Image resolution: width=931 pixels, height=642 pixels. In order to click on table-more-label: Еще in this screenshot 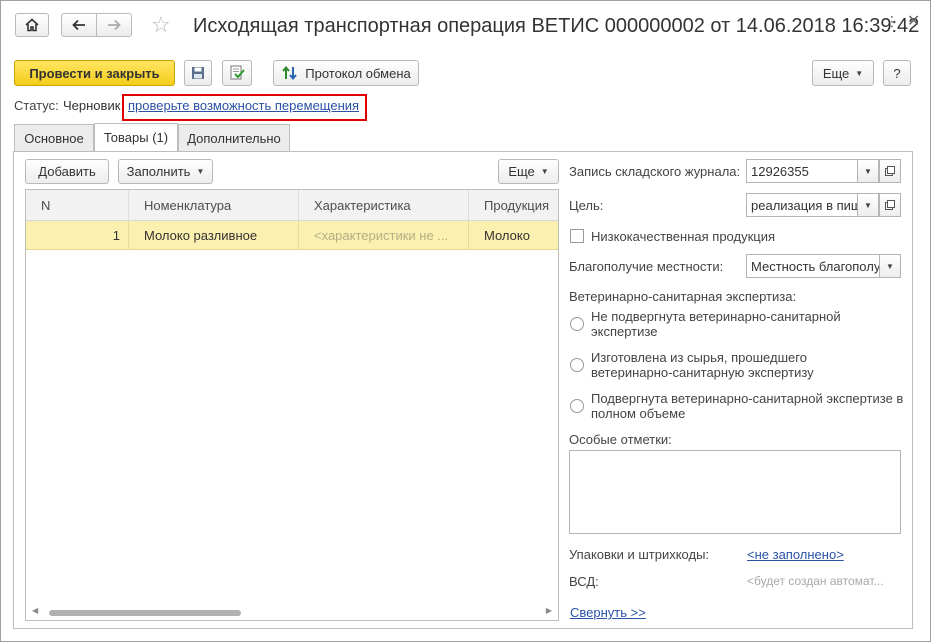, I will do `click(521, 171)`.